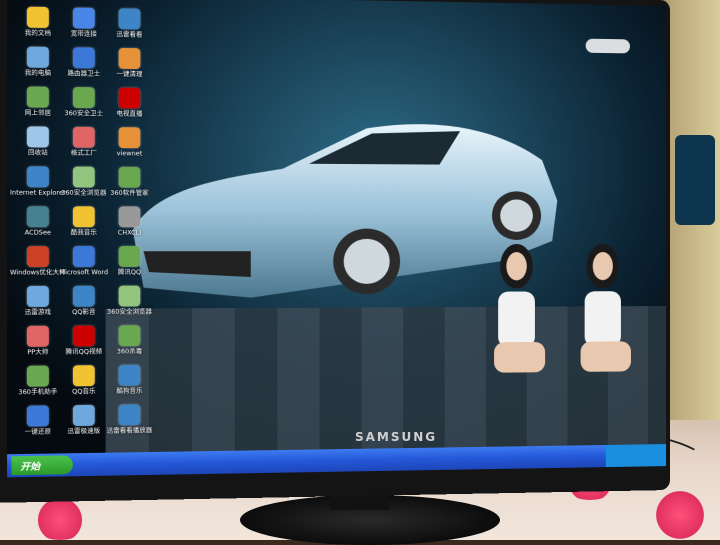 The image size is (720, 545). I want to click on desktop-icon: QQ音乐, so click(84, 380).